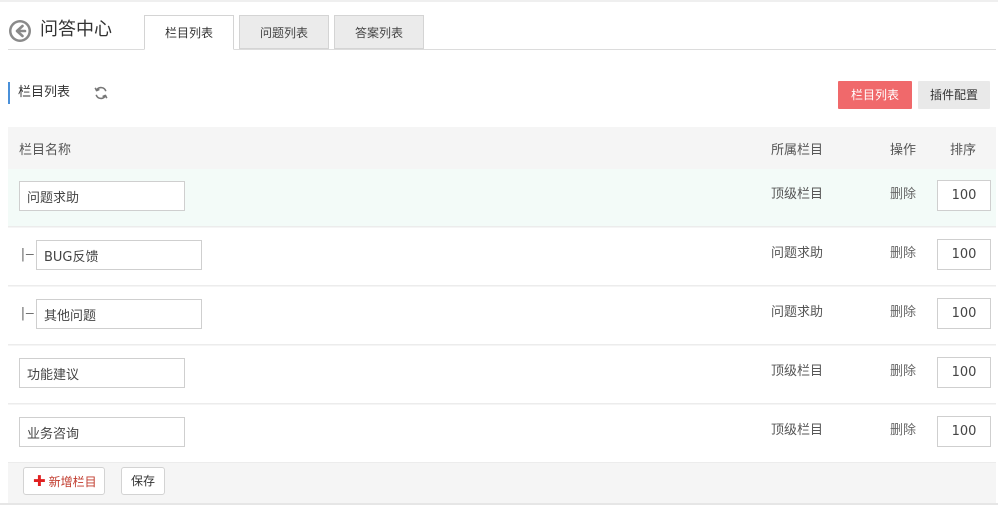  Describe the element at coordinates (44, 92) in the screenshot. I see `section-title: 栏目列表` at that location.